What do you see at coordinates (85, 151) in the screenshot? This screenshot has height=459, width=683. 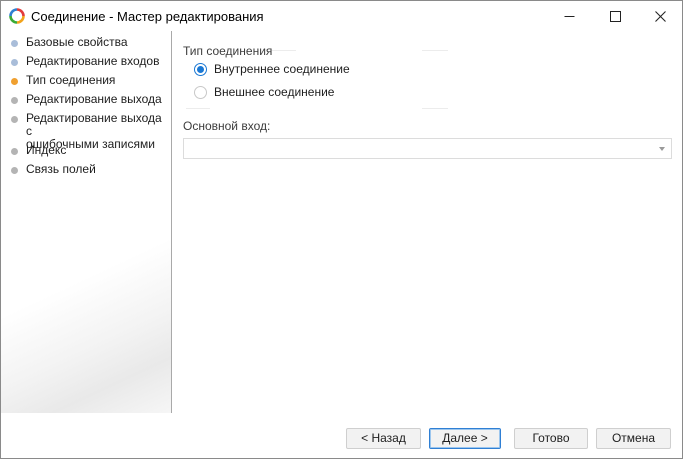 I see `step-index: Индекс` at bounding box center [85, 151].